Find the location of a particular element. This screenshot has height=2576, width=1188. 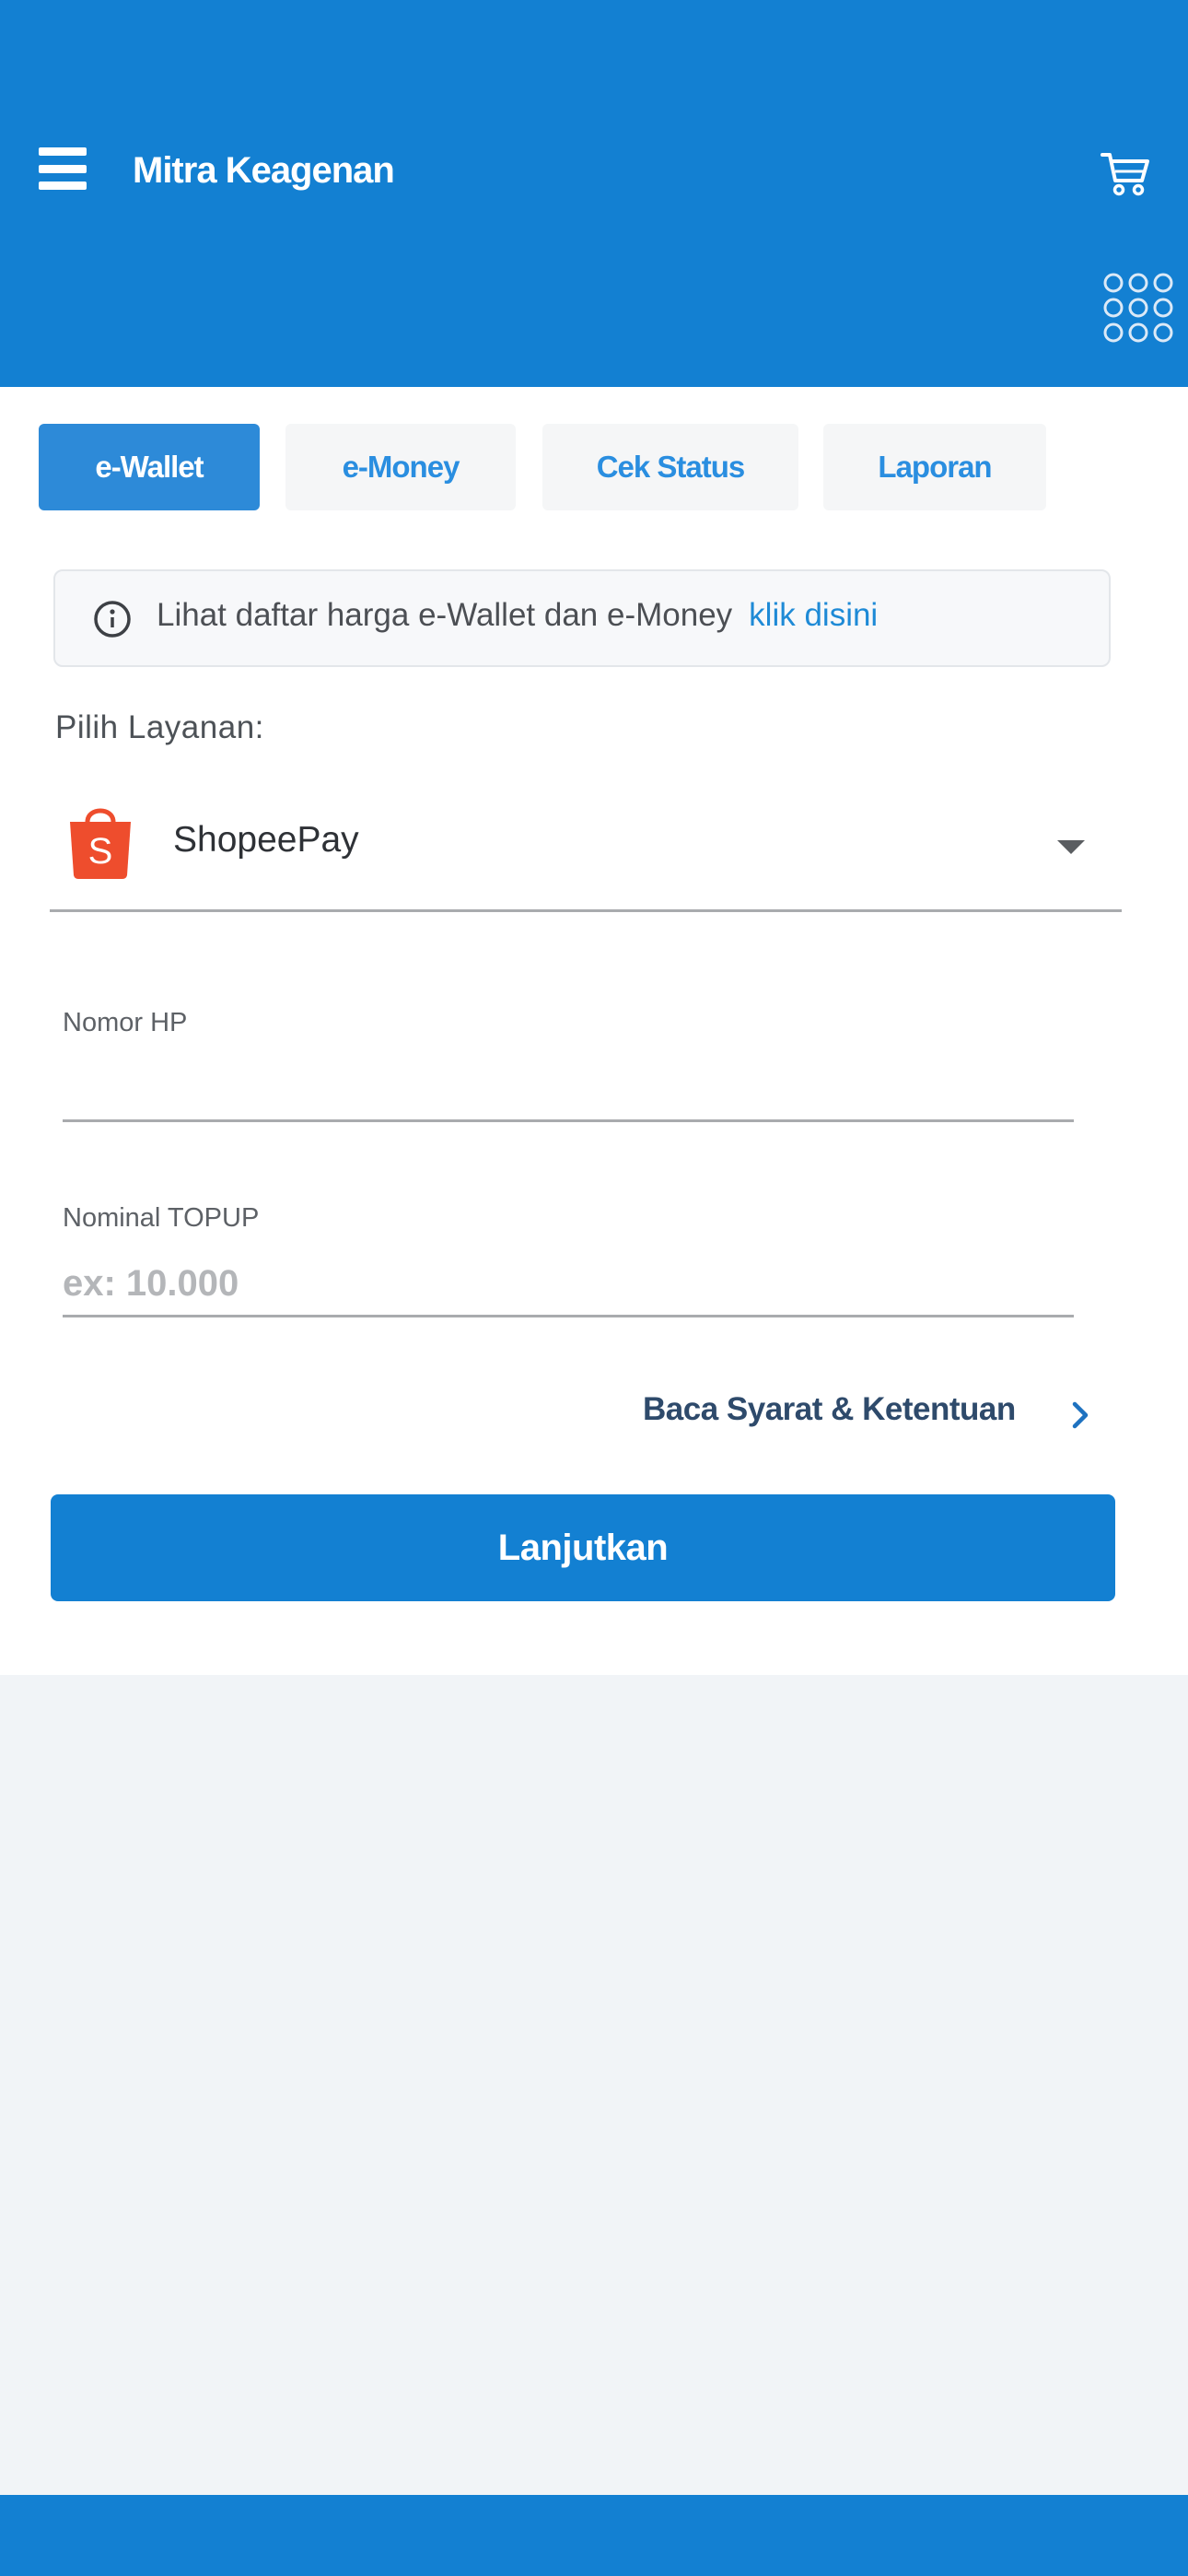

tab-laporan: Laporan is located at coordinates (934, 467).